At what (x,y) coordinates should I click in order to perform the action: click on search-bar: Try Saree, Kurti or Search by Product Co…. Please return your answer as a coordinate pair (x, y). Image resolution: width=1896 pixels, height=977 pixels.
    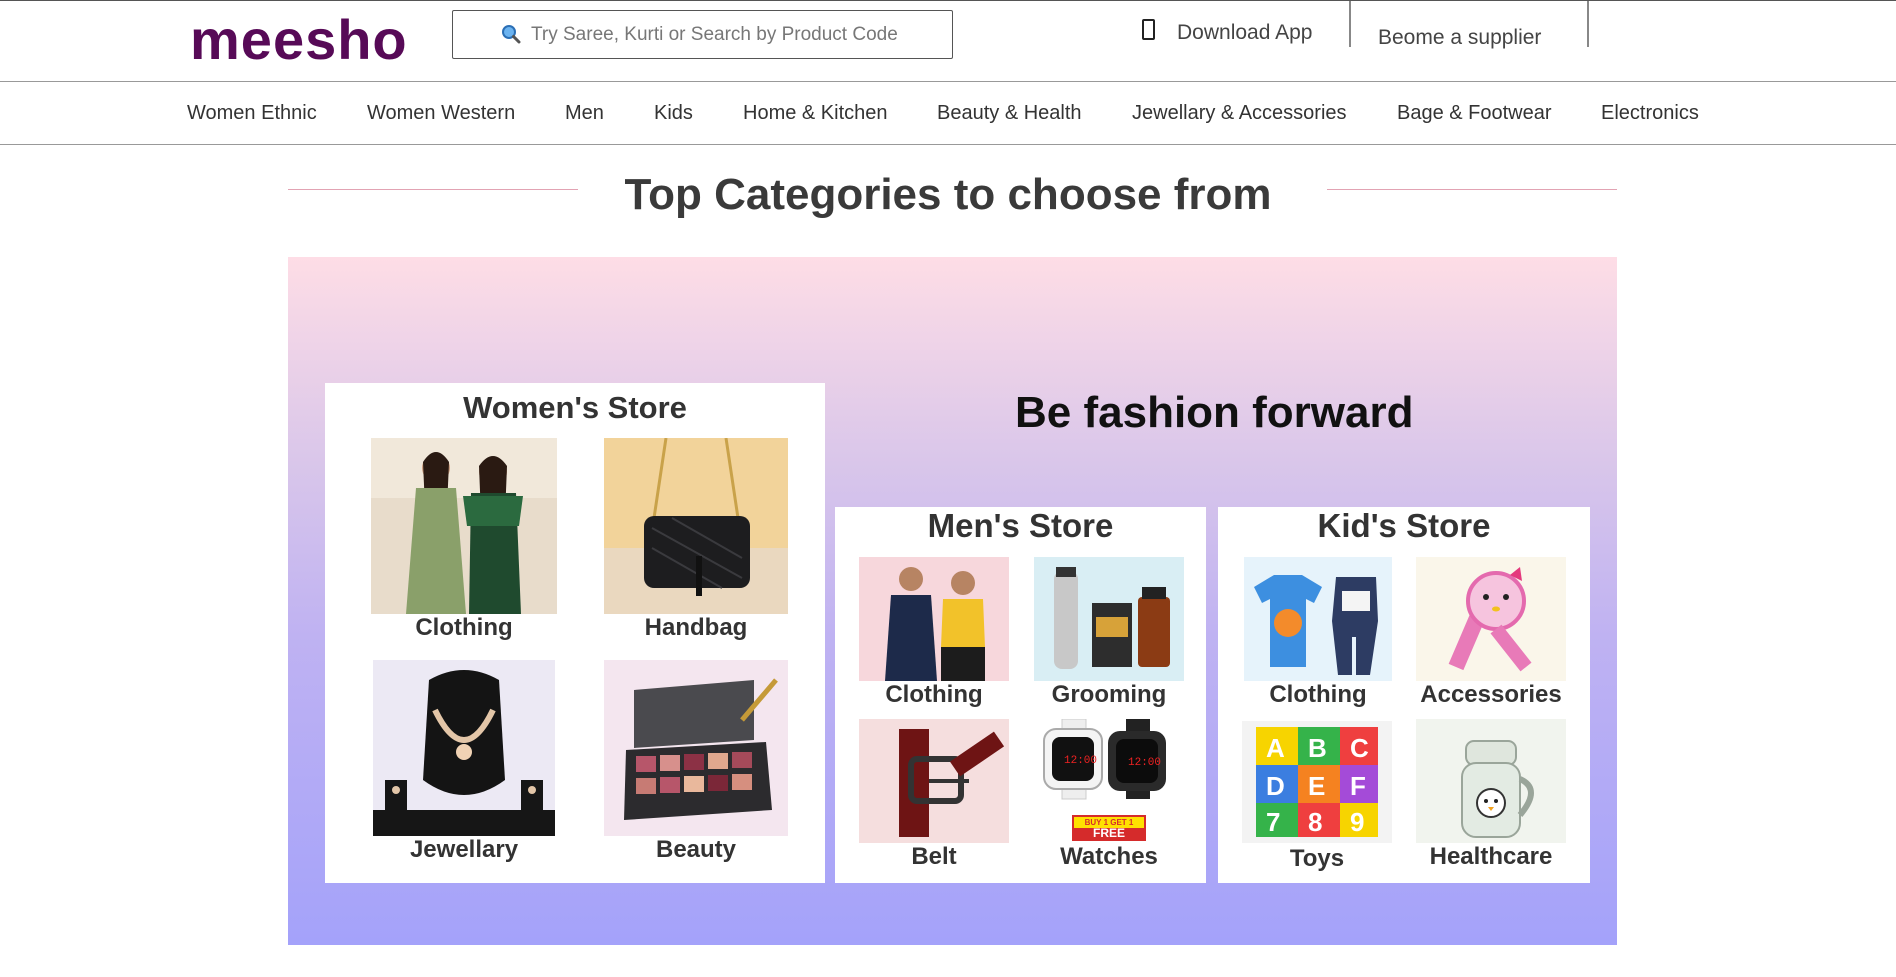
    Looking at the image, I should click on (702, 34).